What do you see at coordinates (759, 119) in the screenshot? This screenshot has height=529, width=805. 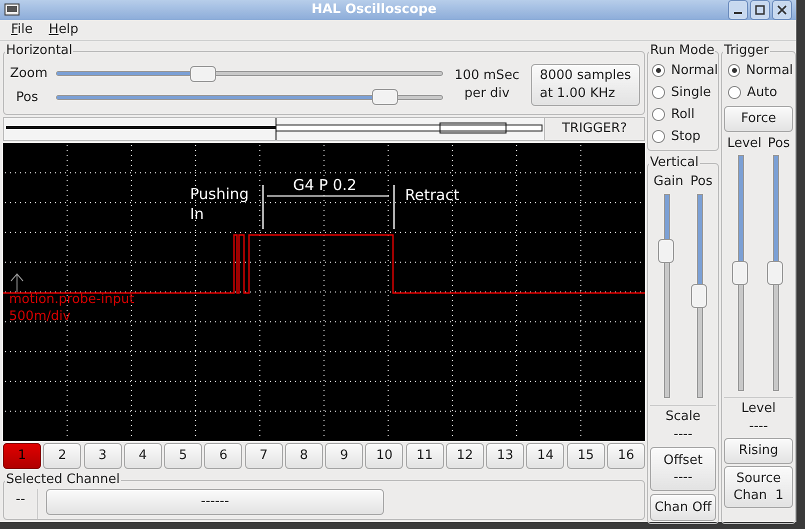 I see `force-button: Force` at bounding box center [759, 119].